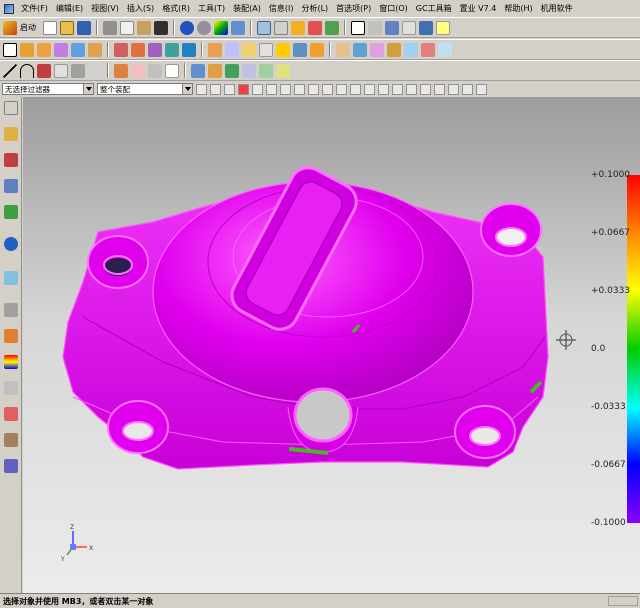 This screenshot has width=640, height=608. What do you see at coordinates (67, 27) in the screenshot?
I see `open-folder-icon` at bounding box center [67, 27].